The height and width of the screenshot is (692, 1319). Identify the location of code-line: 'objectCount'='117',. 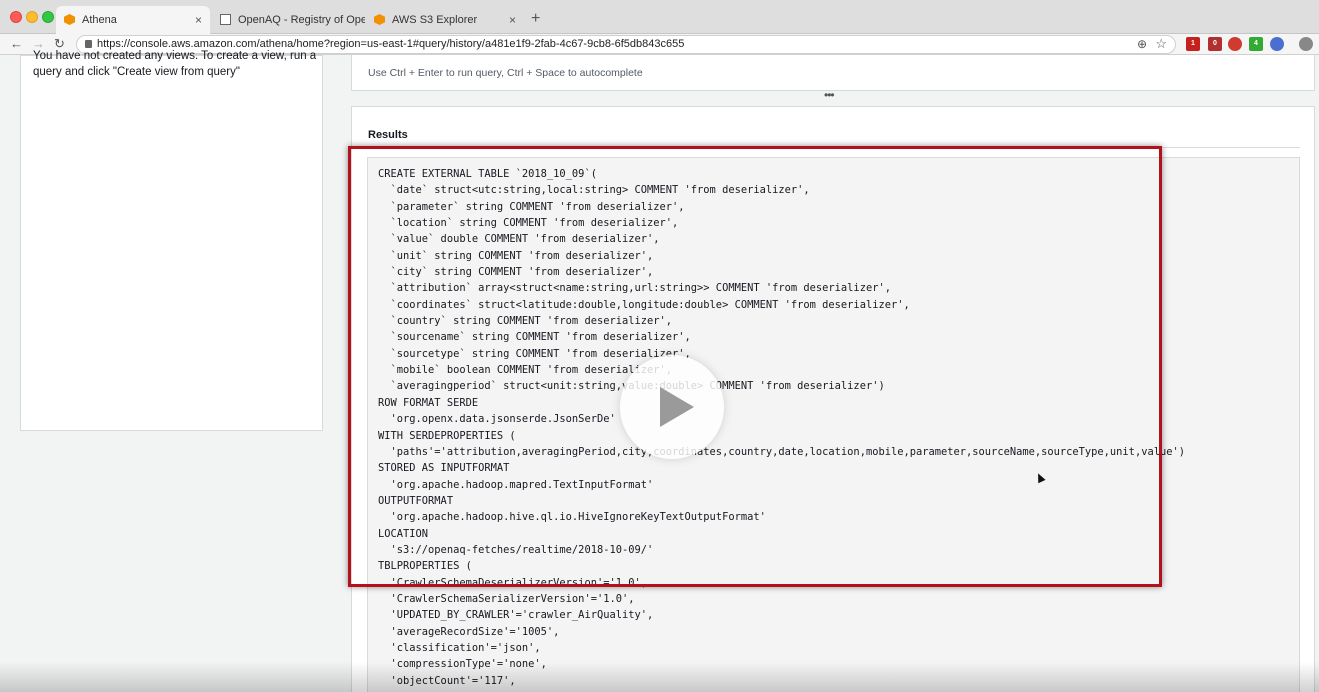
(447, 680).